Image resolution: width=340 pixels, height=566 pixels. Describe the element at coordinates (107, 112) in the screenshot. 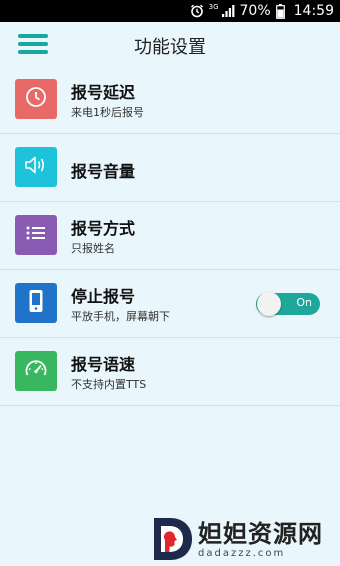

I see `setting-delay-subtitle: 来电1秒后报号` at that location.